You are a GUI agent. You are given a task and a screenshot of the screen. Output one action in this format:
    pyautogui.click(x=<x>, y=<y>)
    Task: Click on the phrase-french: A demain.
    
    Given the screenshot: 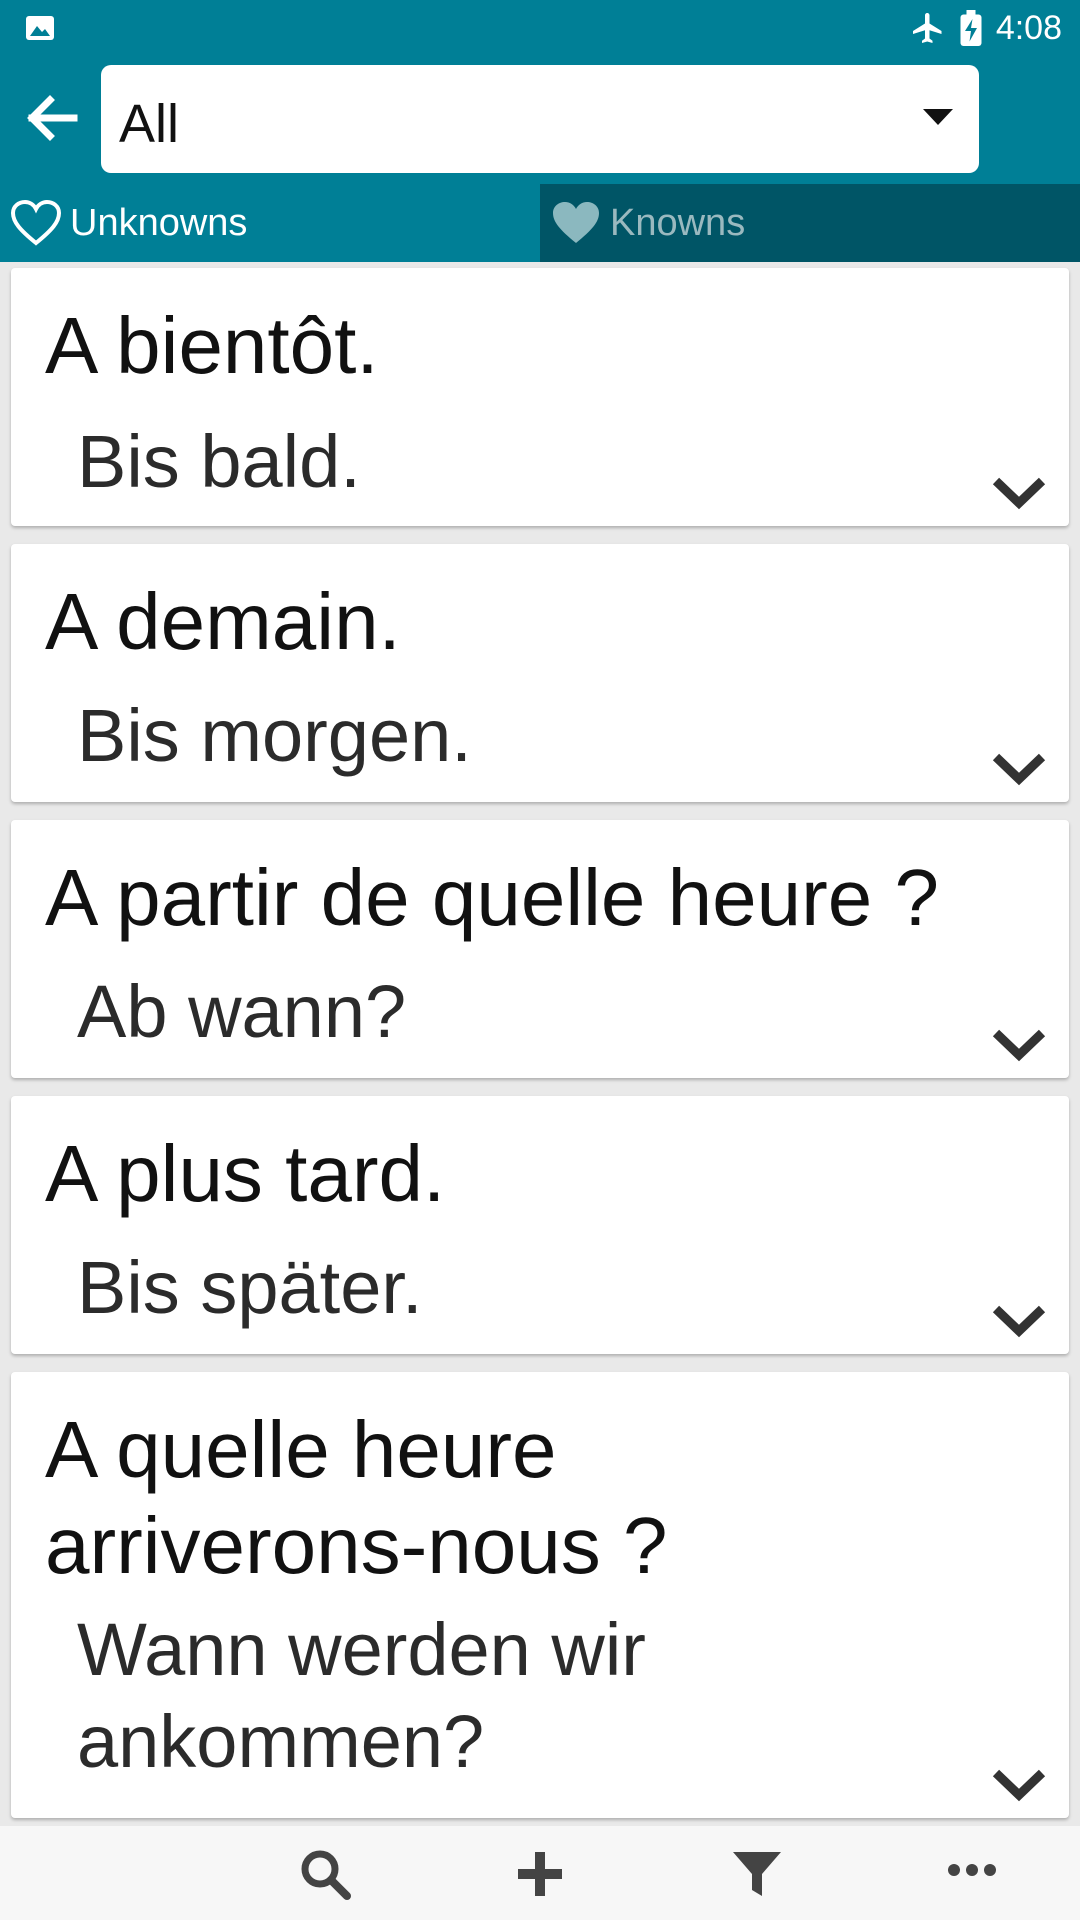 What is the action you would take?
    pyautogui.click(x=223, y=621)
    